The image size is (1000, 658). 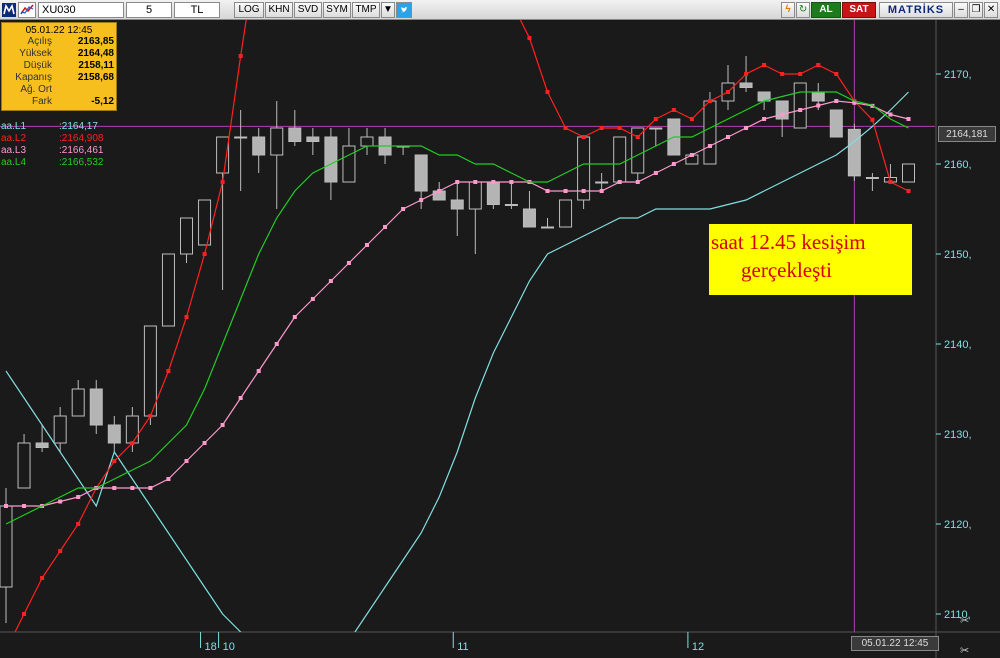 I want to click on indicator-l2: aa.L2:2164,908, so click(x=52, y=139).